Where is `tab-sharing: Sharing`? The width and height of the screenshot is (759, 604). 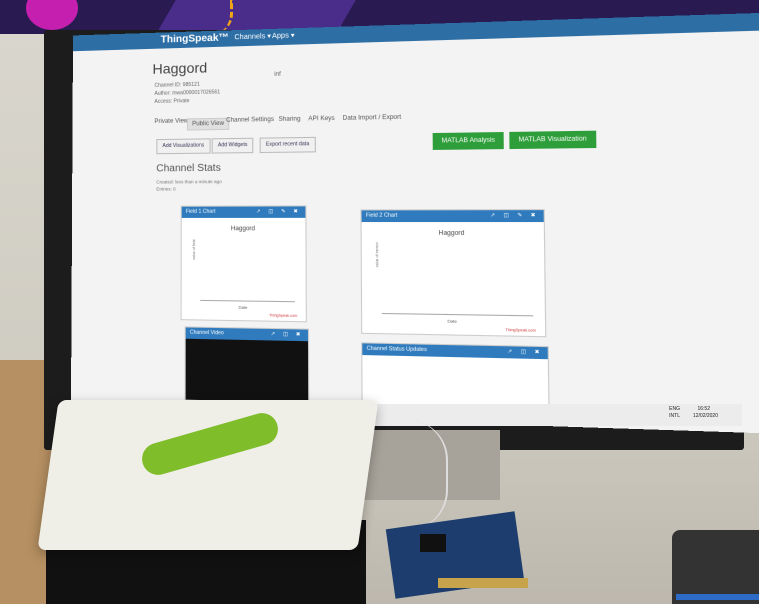 tab-sharing: Sharing is located at coordinates (290, 119).